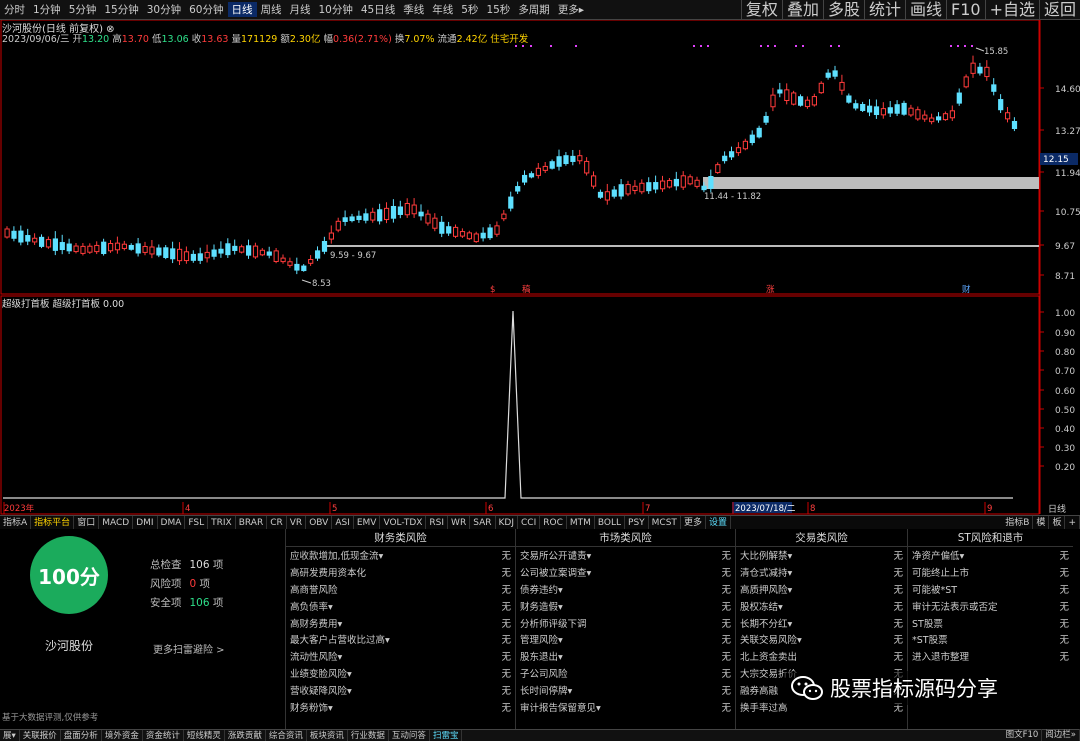  Describe the element at coordinates (40, 735) in the screenshot. I see `status-item-1: 关联报价` at that location.